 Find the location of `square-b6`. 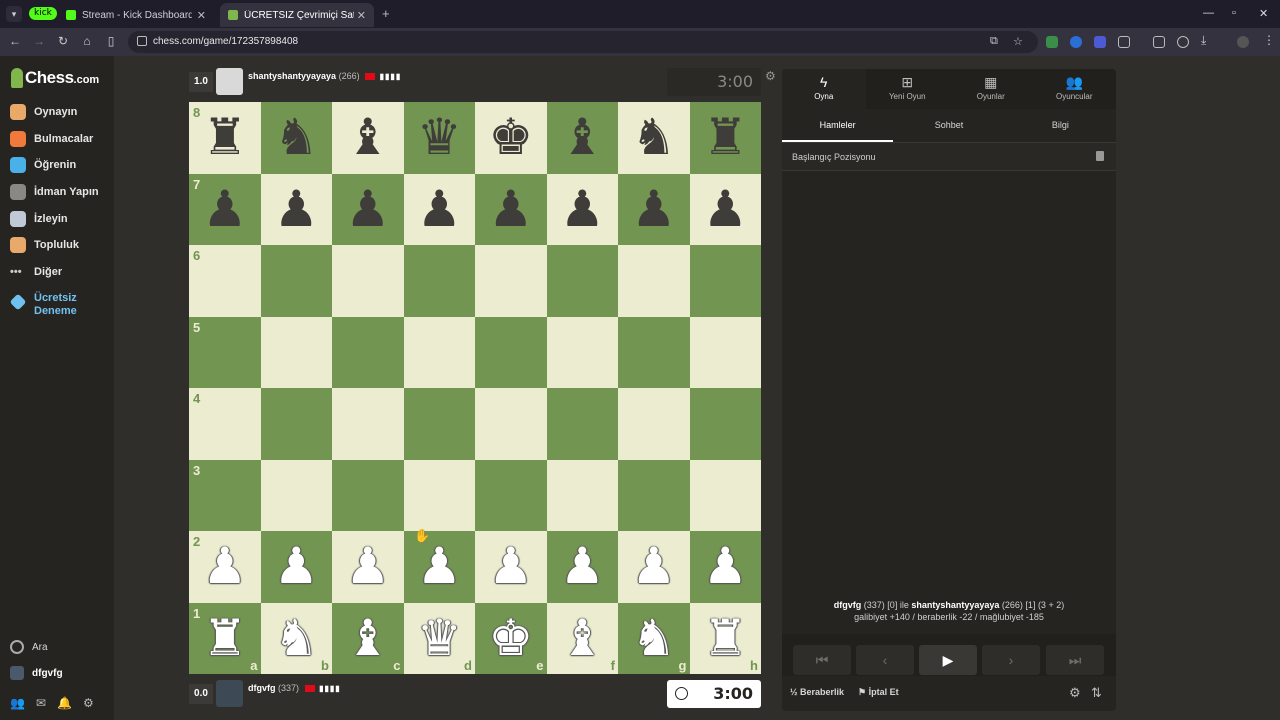

square-b6 is located at coordinates (296, 281).